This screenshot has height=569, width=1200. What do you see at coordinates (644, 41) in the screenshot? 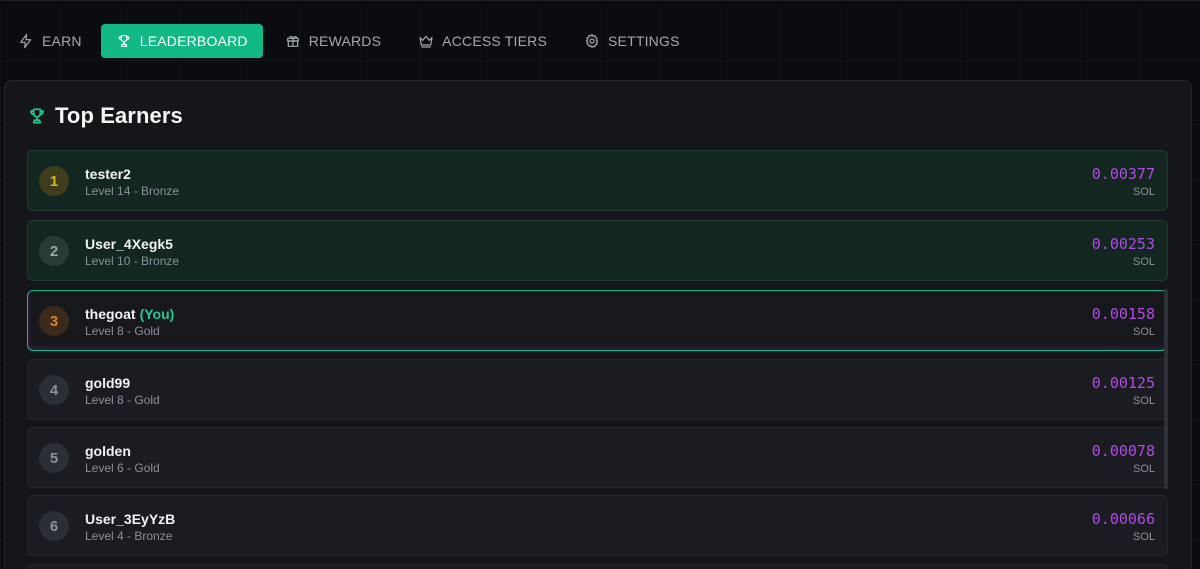
I see `tab-settings-label: SETTINGS` at bounding box center [644, 41].